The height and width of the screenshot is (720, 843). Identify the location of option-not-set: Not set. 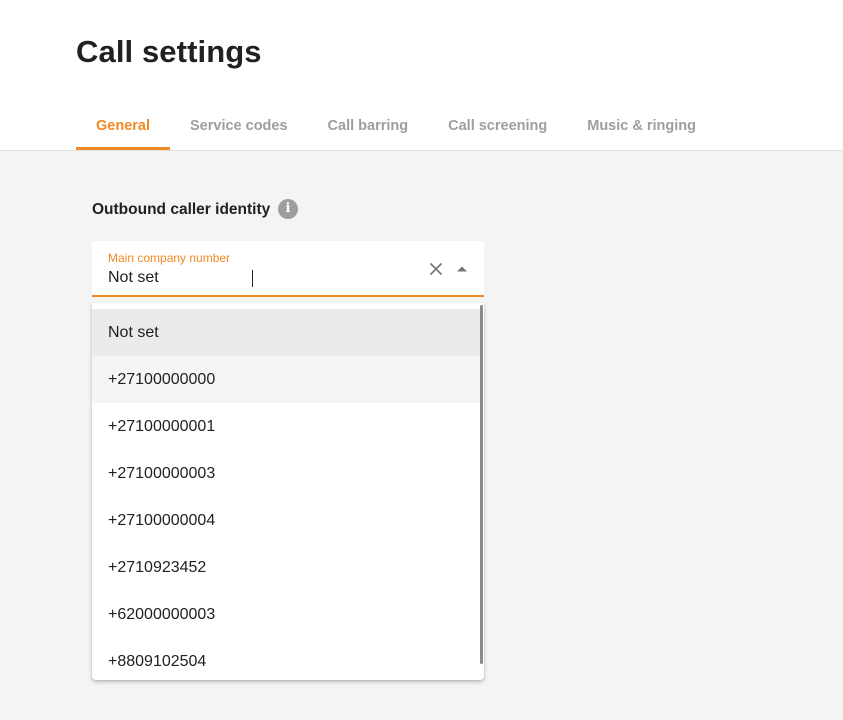
(286, 332).